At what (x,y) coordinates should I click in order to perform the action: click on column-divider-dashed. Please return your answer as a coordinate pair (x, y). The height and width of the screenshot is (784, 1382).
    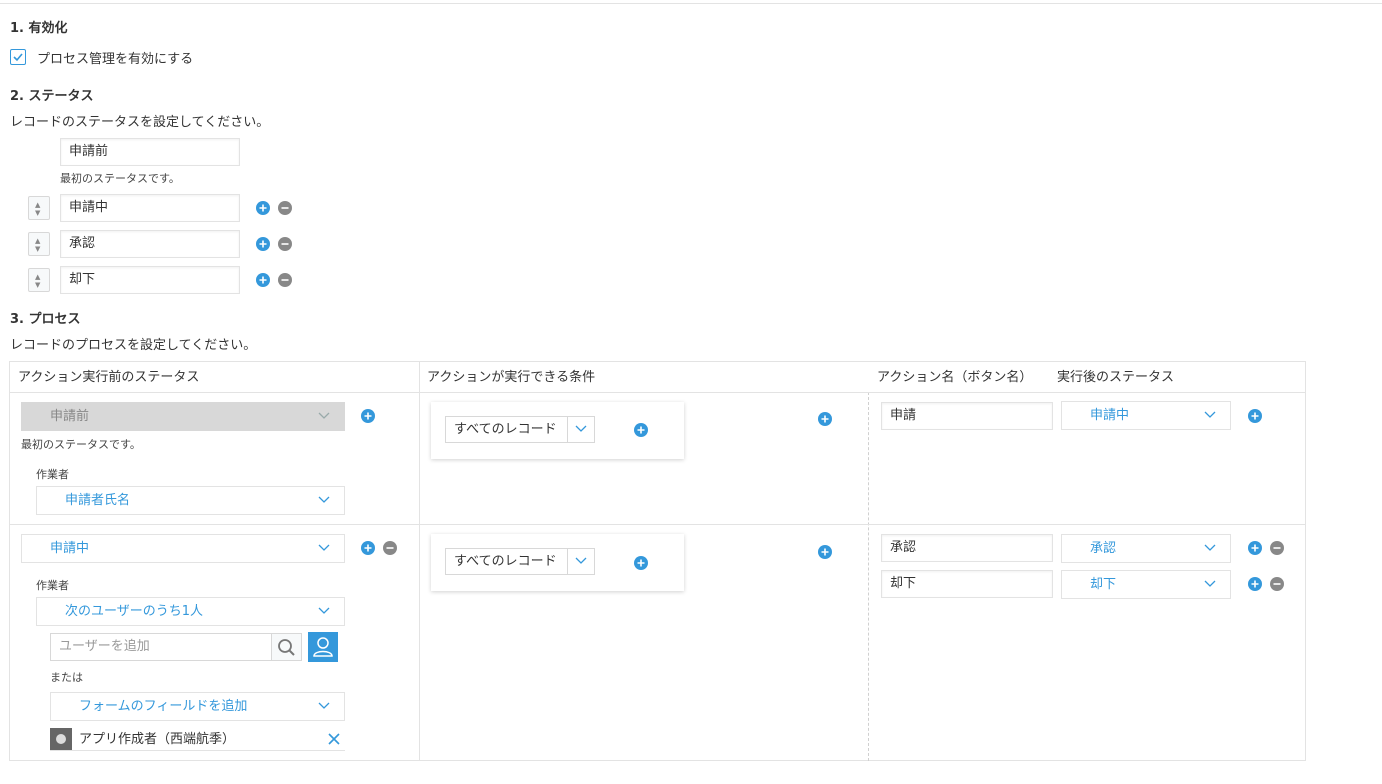
    Looking at the image, I should click on (868, 576).